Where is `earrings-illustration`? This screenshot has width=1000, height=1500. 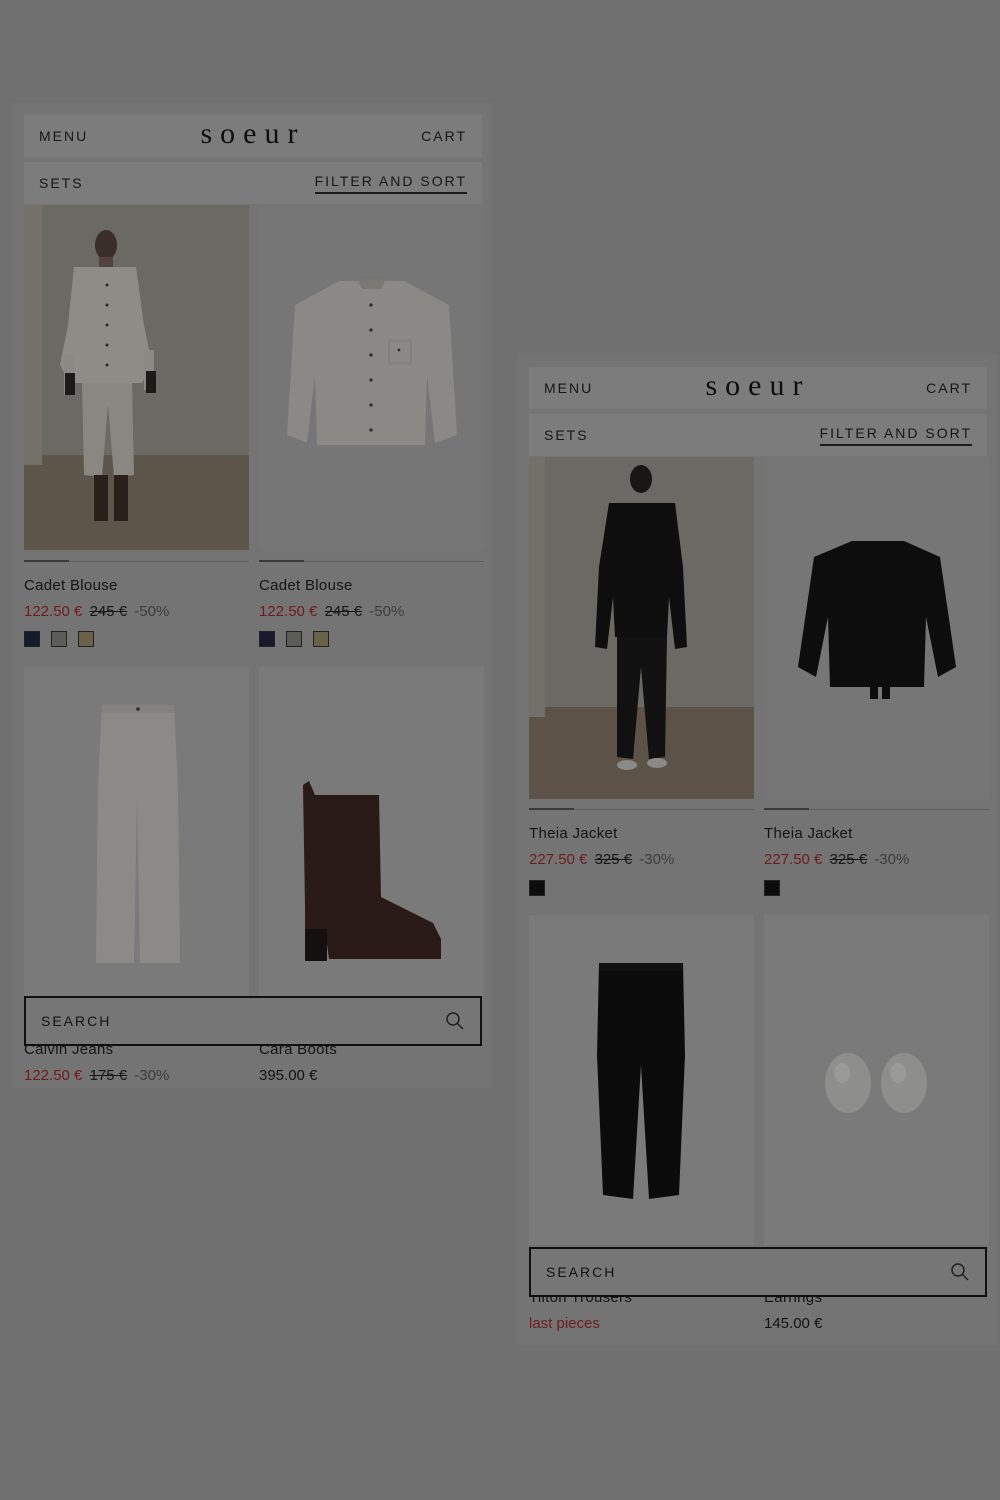
earrings-illustration is located at coordinates (876, 1083).